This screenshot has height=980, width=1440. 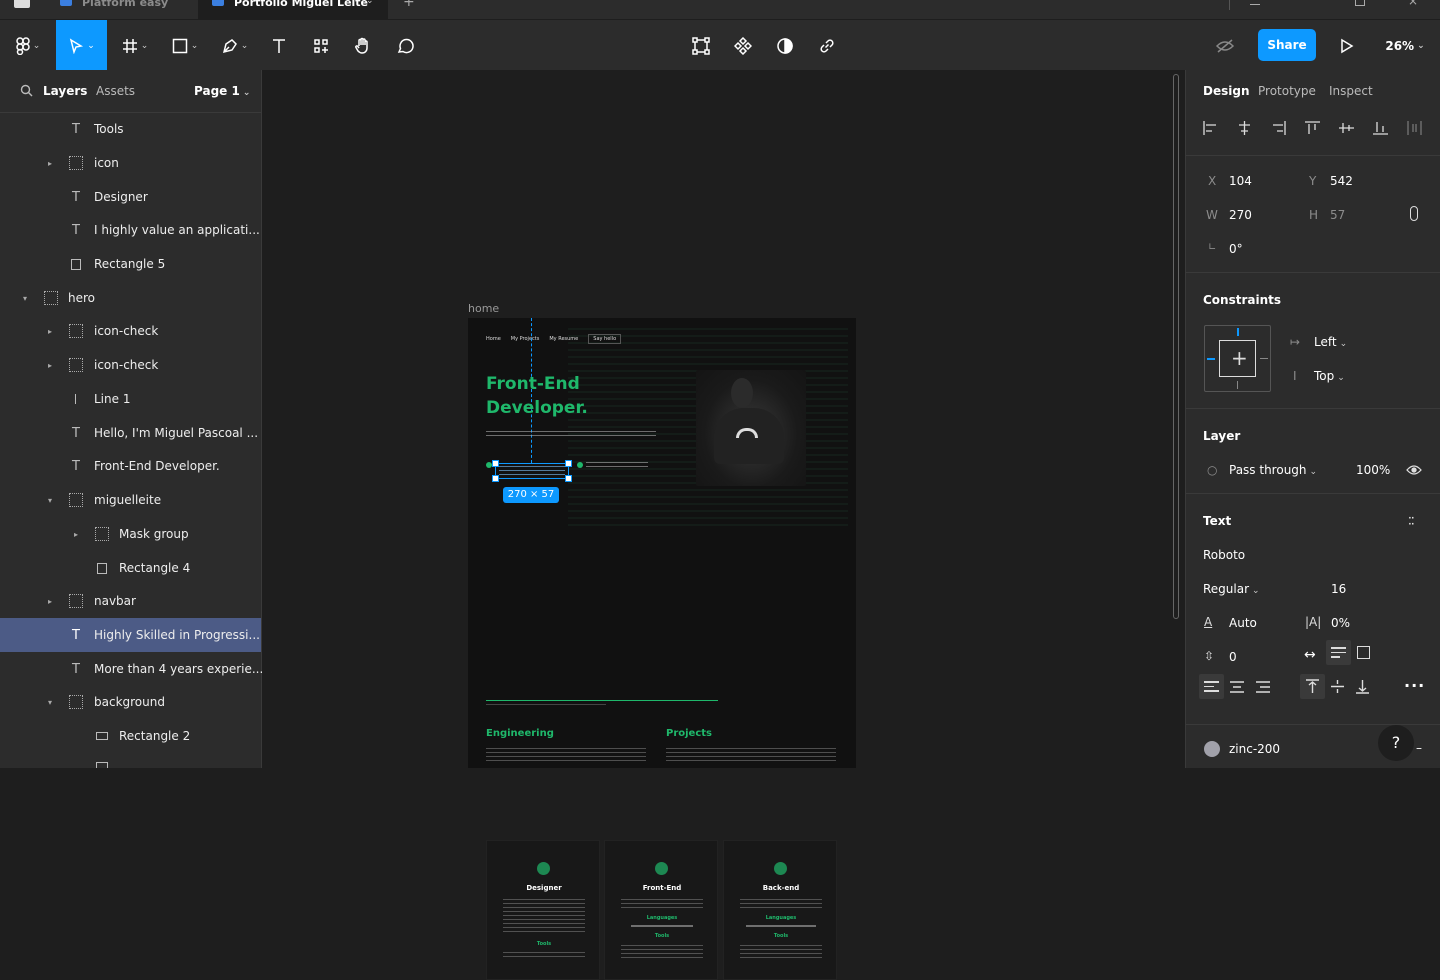 What do you see at coordinates (1287, 91) in the screenshot?
I see `tab-prototype: Prototype` at bounding box center [1287, 91].